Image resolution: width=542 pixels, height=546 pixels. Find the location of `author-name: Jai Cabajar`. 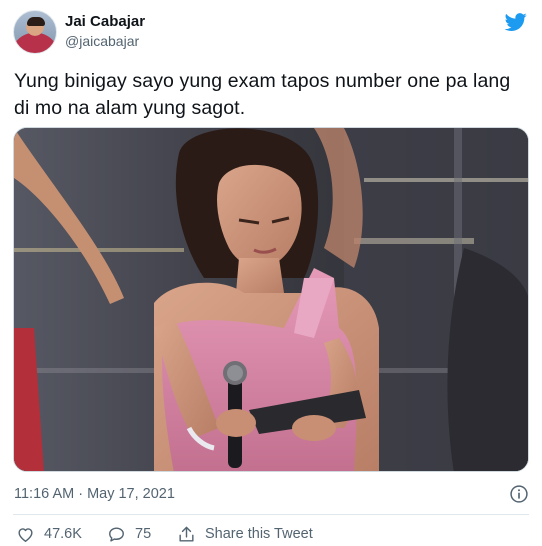

author-name: Jai Cabajar is located at coordinates (105, 21).